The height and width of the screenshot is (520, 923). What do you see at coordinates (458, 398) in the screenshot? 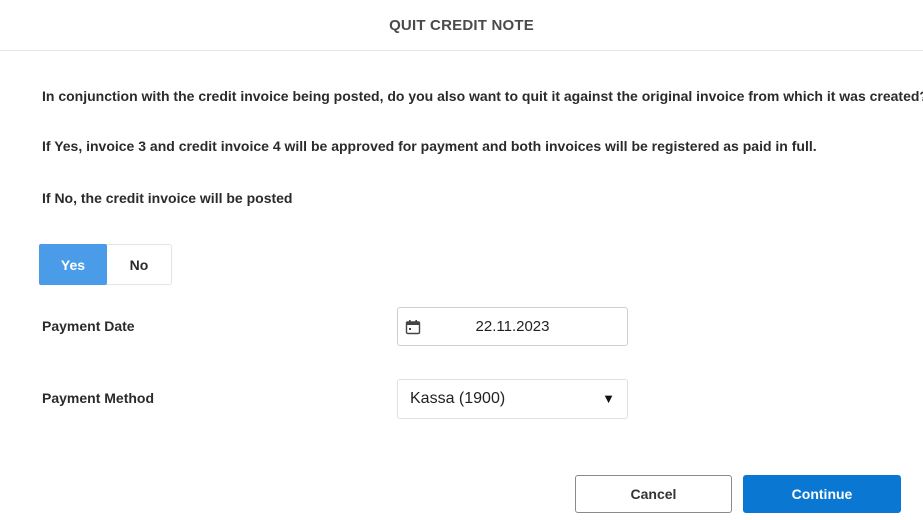
I see `payment-method-value: Kassa (1900)` at bounding box center [458, 398].